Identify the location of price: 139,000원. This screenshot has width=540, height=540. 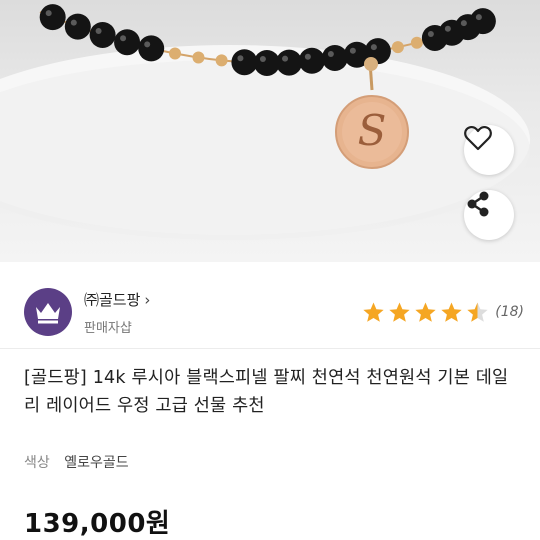
(97, 524).